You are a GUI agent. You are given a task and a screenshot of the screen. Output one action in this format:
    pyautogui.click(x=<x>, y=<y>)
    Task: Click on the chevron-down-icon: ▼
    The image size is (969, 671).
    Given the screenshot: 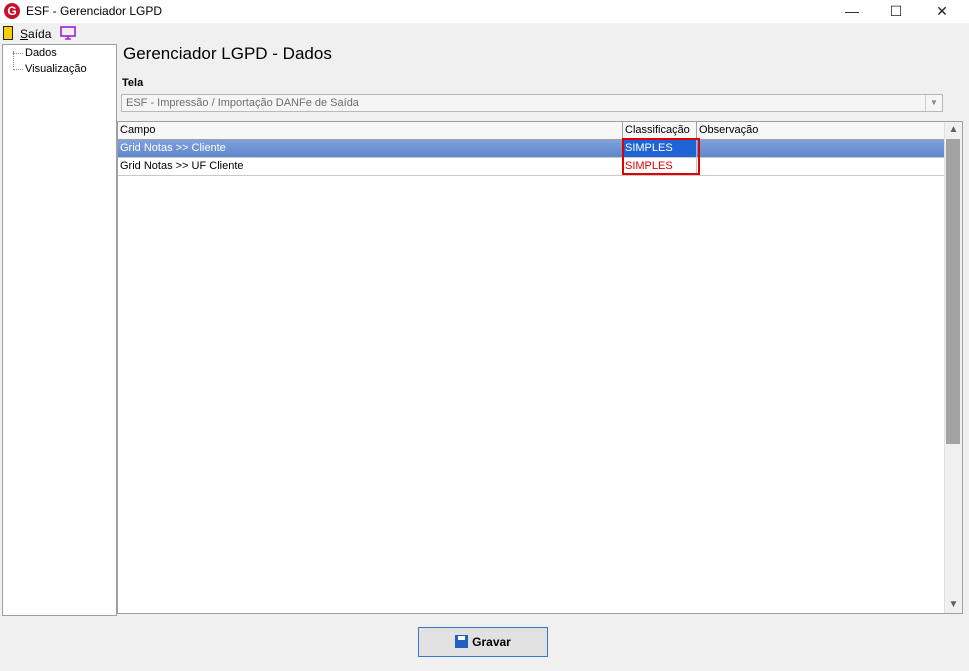 What is the action you would take?
    pyautogui.click(x=933, y=103)
    